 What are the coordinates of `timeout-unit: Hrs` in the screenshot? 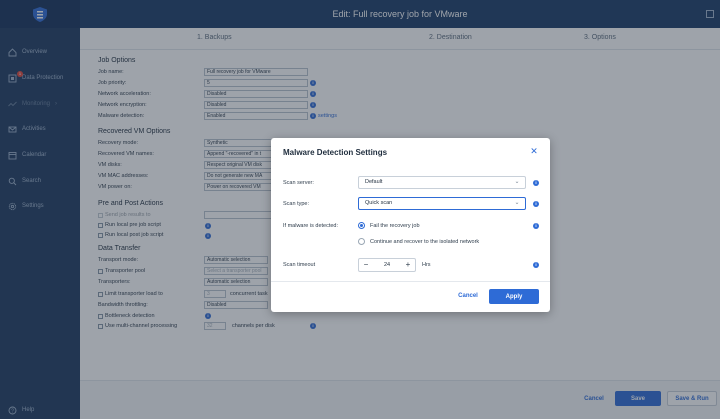 It's located at (426, 265).